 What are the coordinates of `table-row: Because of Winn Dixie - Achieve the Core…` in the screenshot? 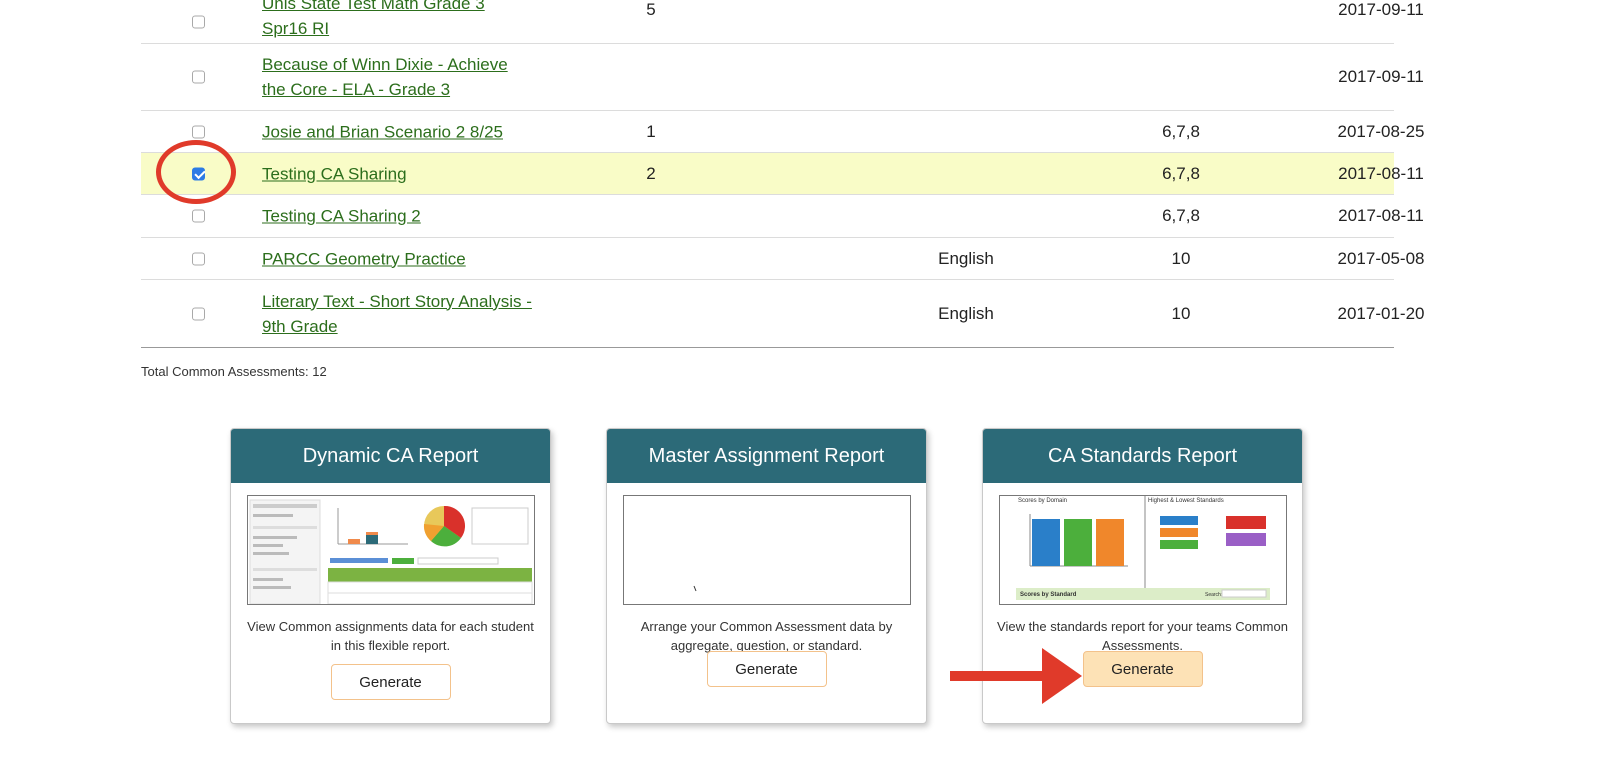 It's located at (782, 77).